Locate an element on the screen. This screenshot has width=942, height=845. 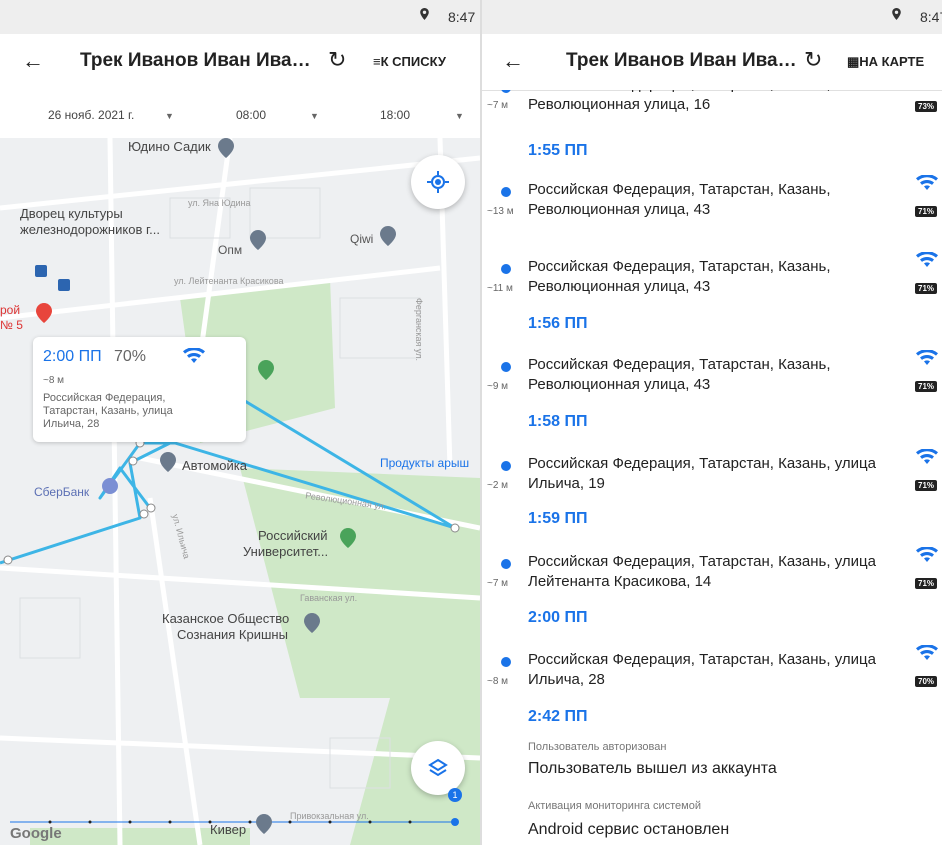
street-privokzal: Привокзальная ул. is located at coordinates (329, 816).